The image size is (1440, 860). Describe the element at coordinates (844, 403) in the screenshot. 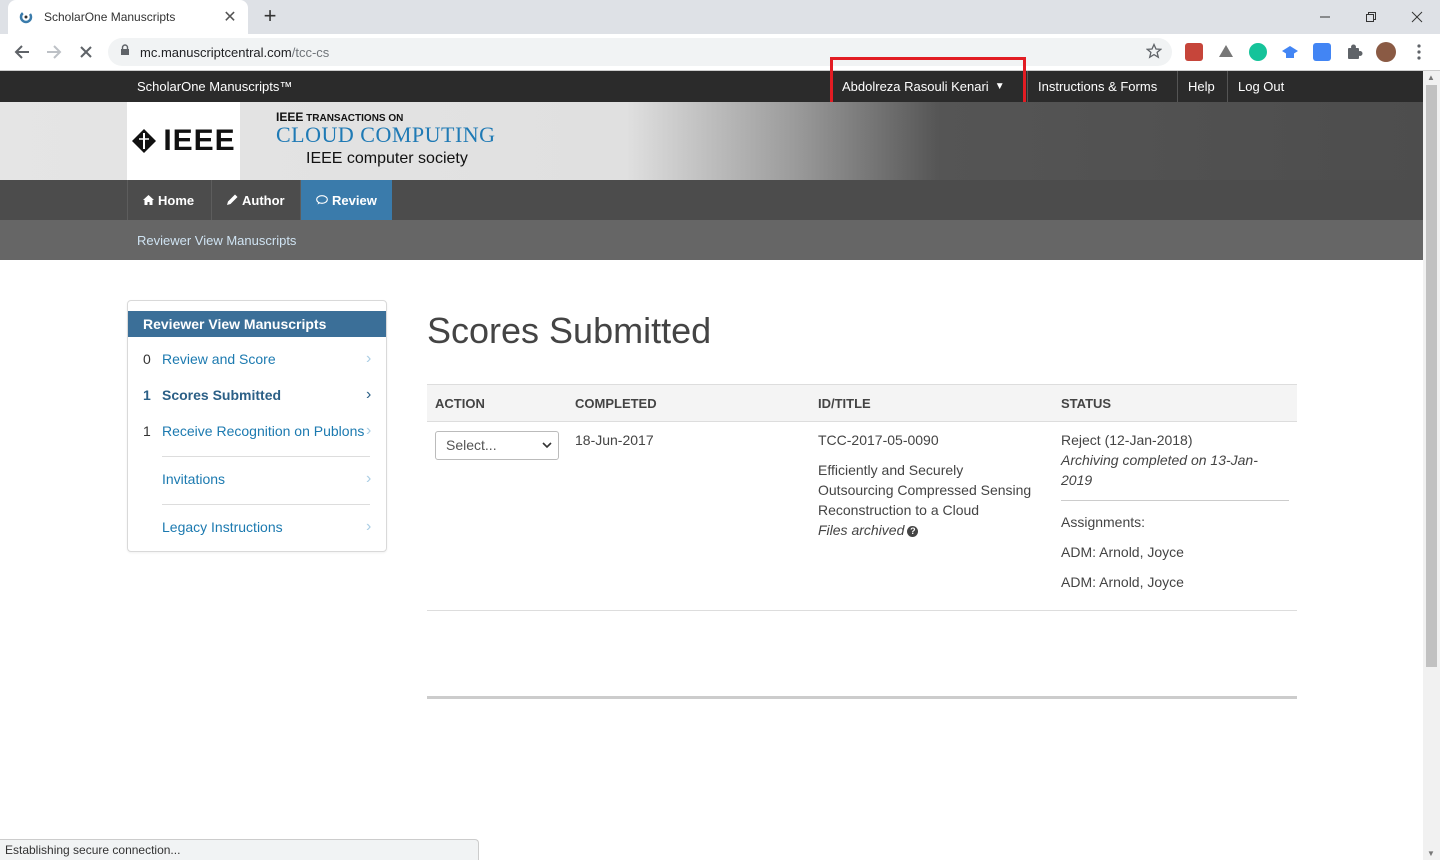

I see `column-header-id-title: ID/TITLE` at that location.